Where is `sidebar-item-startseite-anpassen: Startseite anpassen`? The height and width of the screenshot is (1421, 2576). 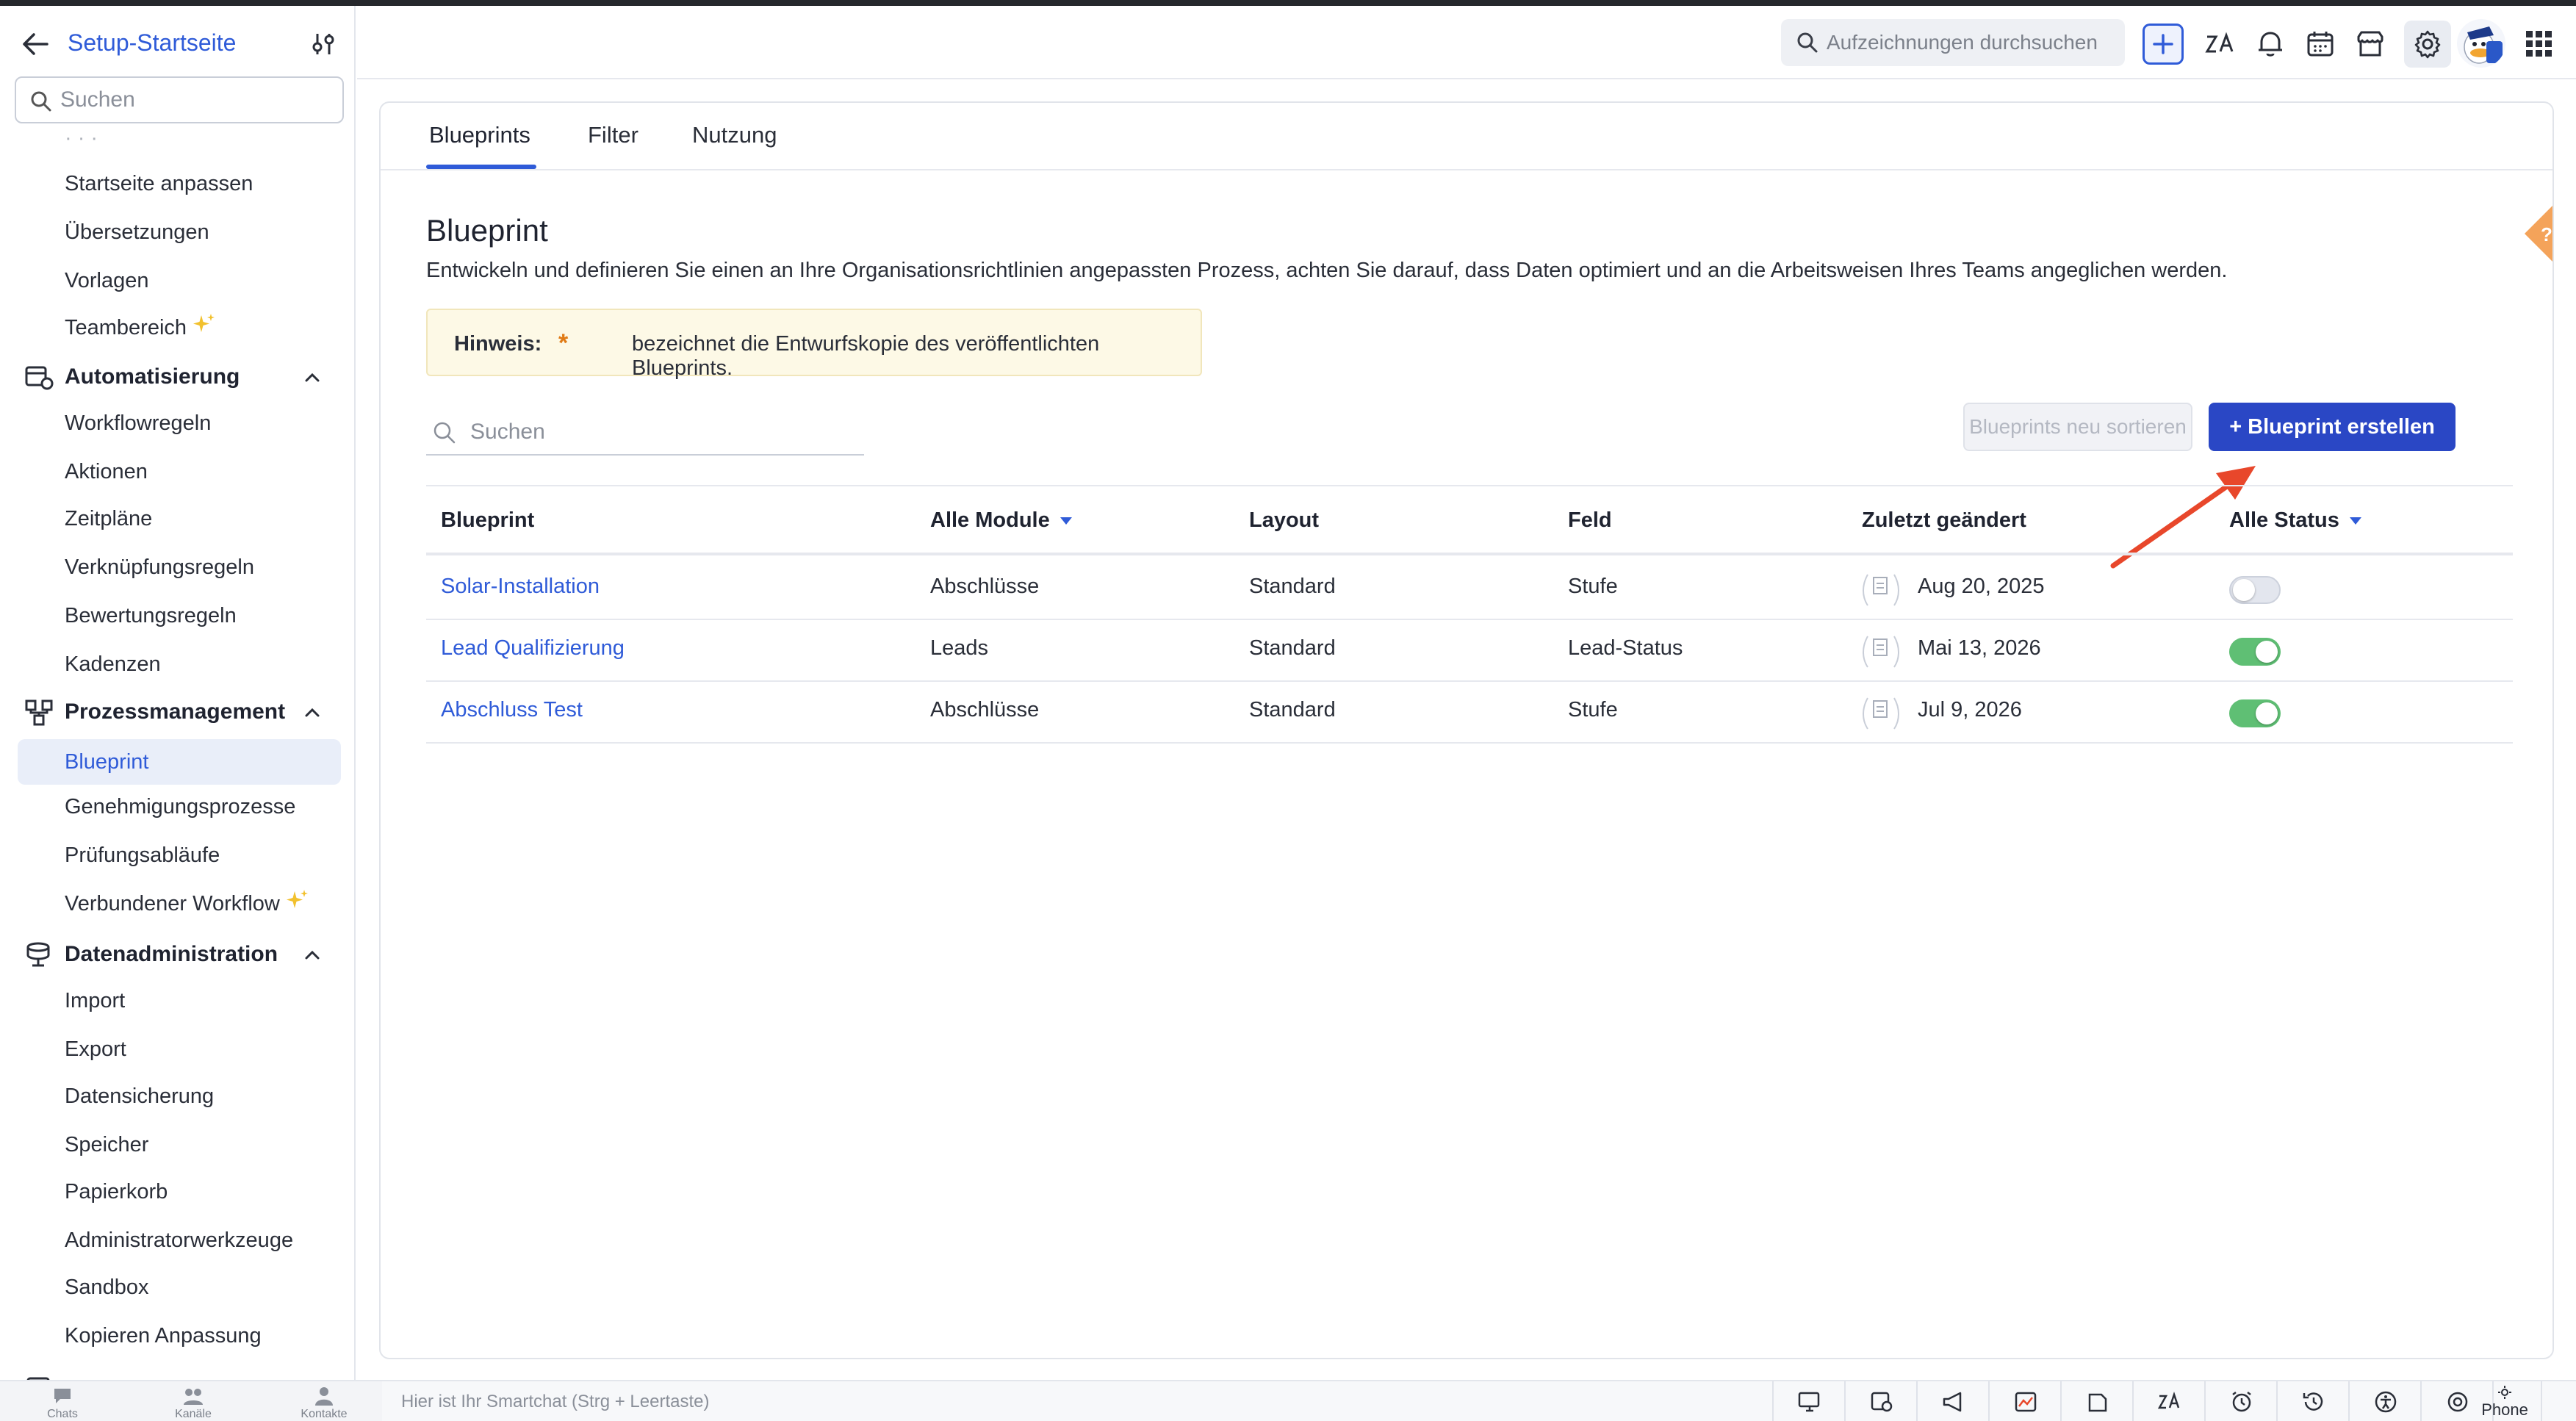 sidebar-item-startseite-anpassen: Startseite anpassen is located at coordinates (159, 183).